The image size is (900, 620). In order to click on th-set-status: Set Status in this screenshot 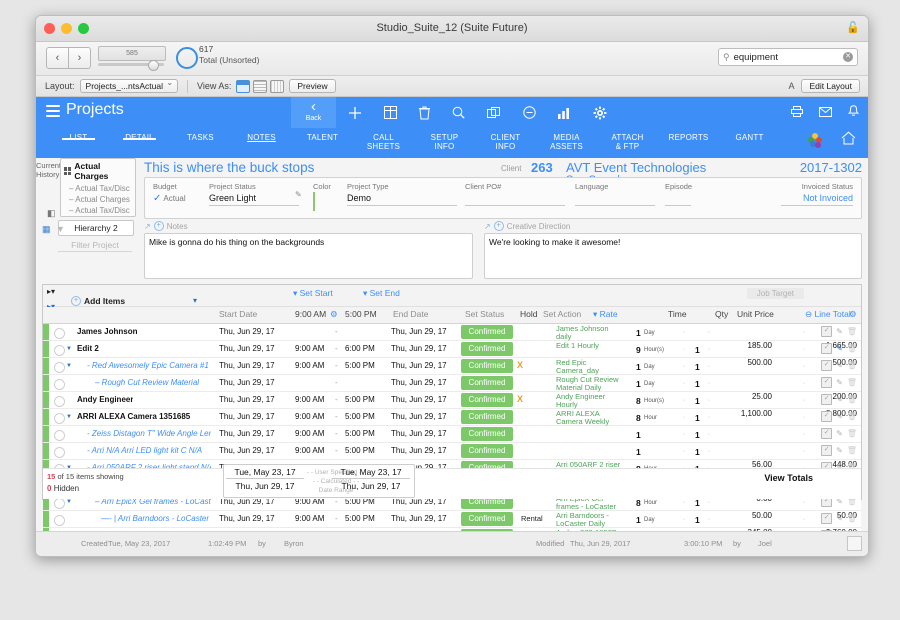, I will do `click(484, 314)`.